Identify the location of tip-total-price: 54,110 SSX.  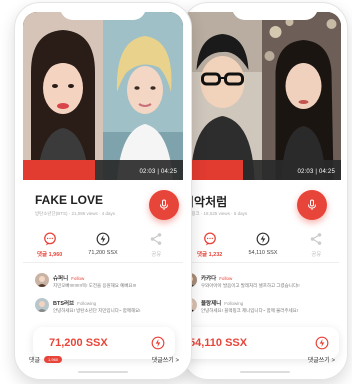
(218, 343).